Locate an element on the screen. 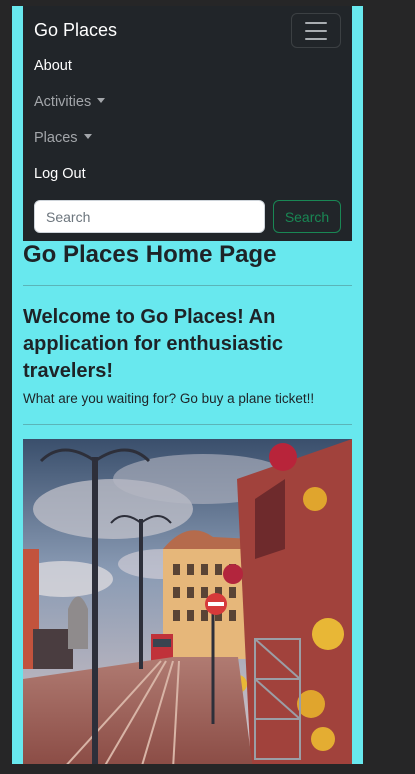  search-button: Search is located at coordinates (307, 216).